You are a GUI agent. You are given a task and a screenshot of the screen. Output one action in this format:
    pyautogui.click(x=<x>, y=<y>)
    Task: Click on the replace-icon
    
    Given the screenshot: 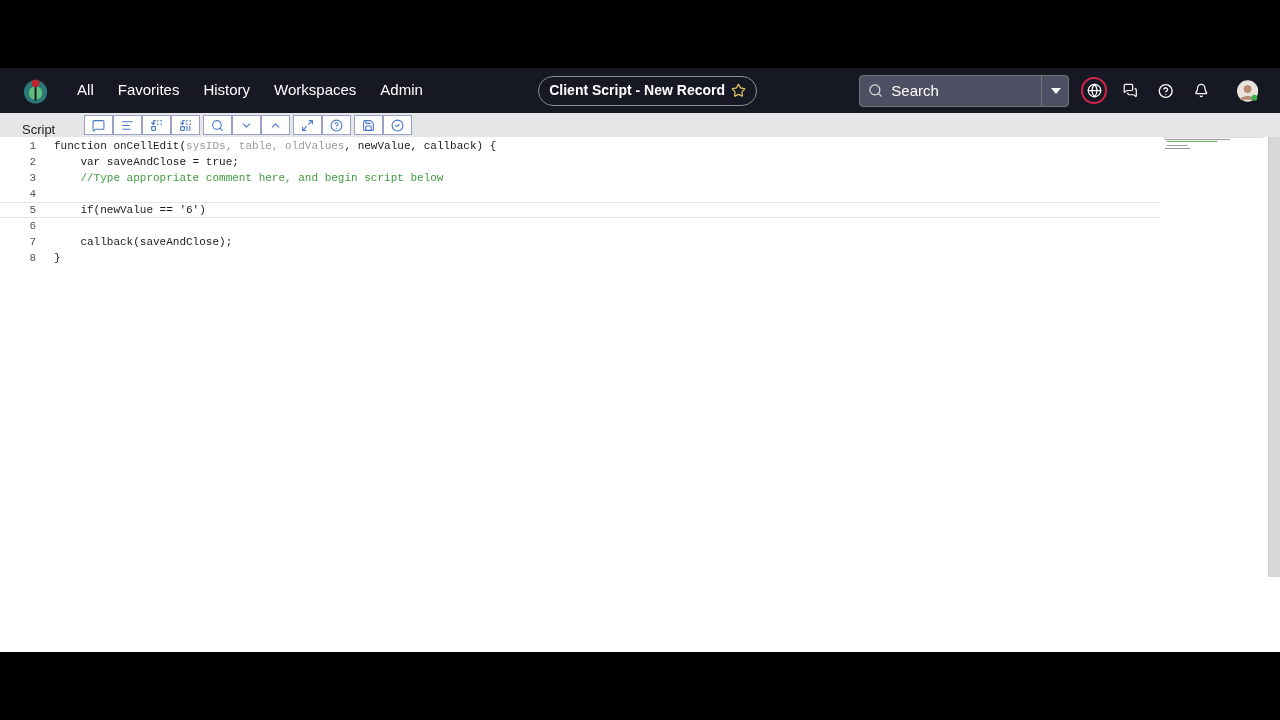 What is the action you would take?
    pyautogui.click(x=157, y=125)
    